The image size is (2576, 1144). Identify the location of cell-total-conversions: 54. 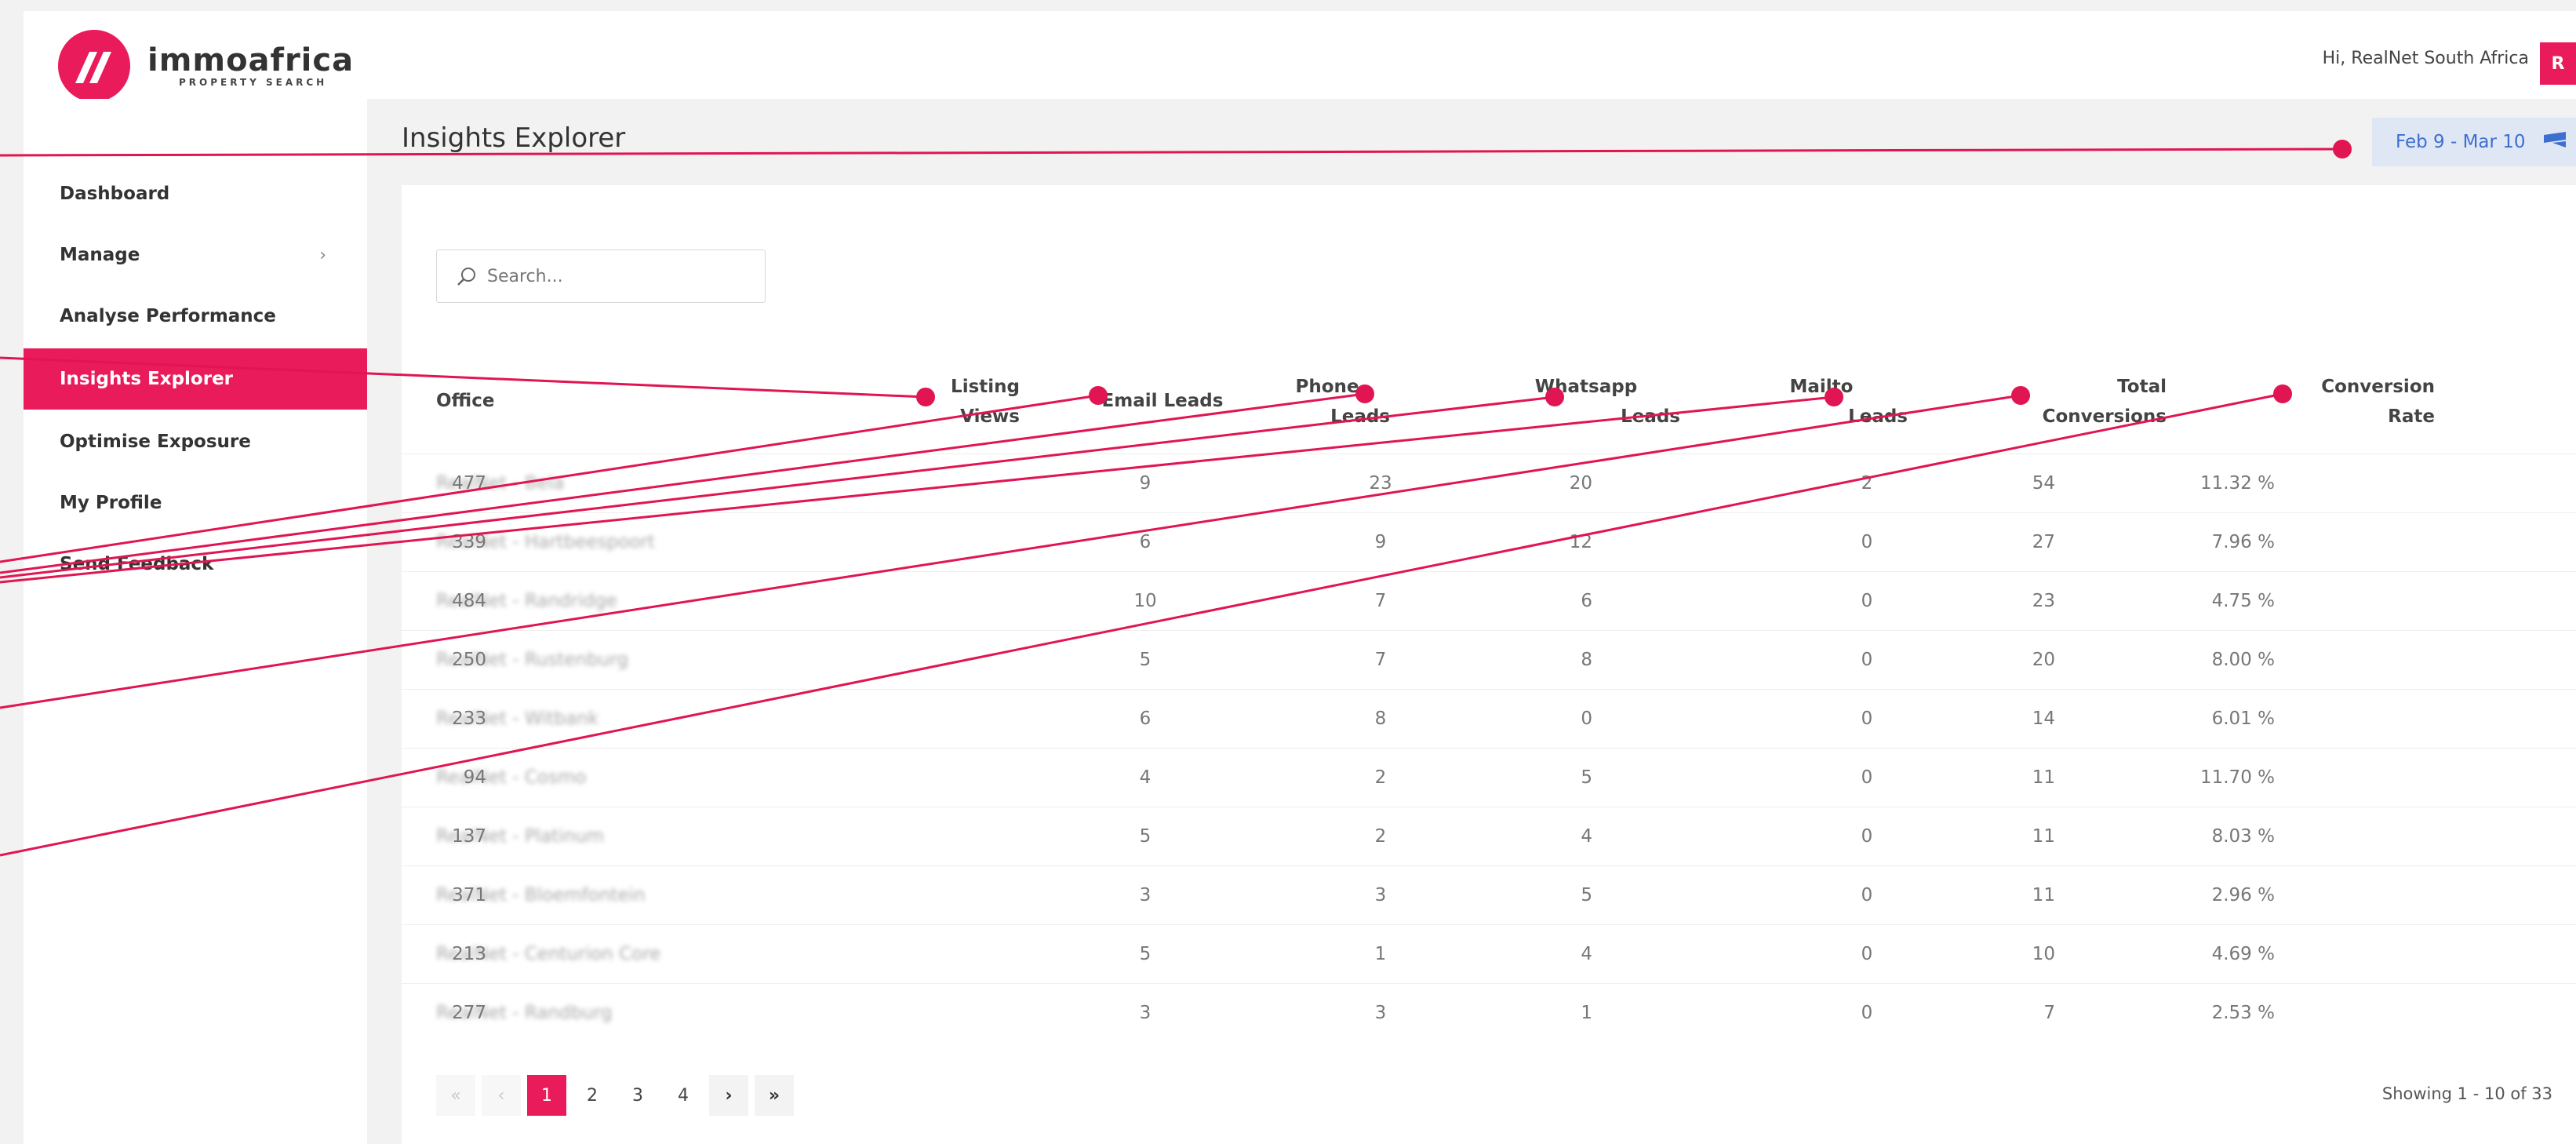
(2043, 483).